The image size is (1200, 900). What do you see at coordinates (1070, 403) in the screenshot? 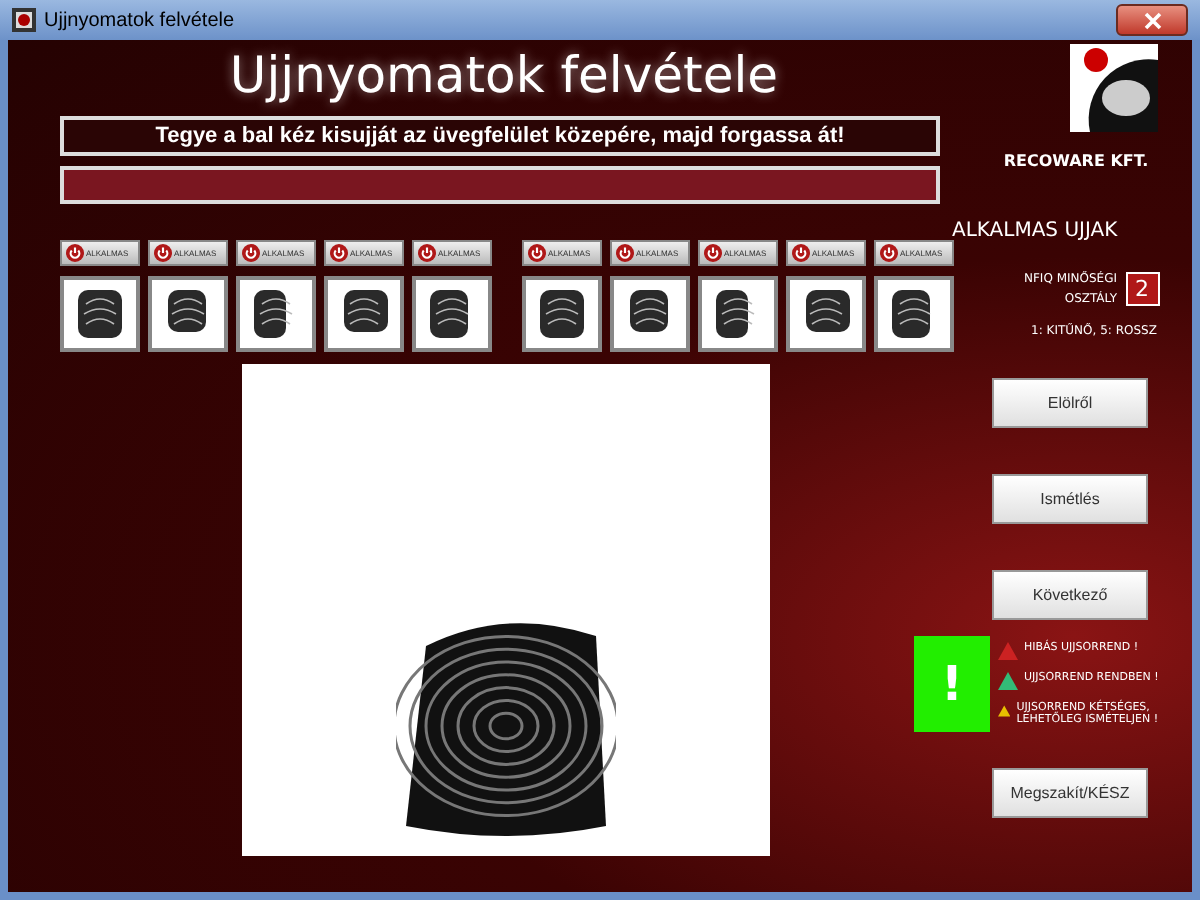
I see `action-button: Elölről` at bounding box center [1070, 403].